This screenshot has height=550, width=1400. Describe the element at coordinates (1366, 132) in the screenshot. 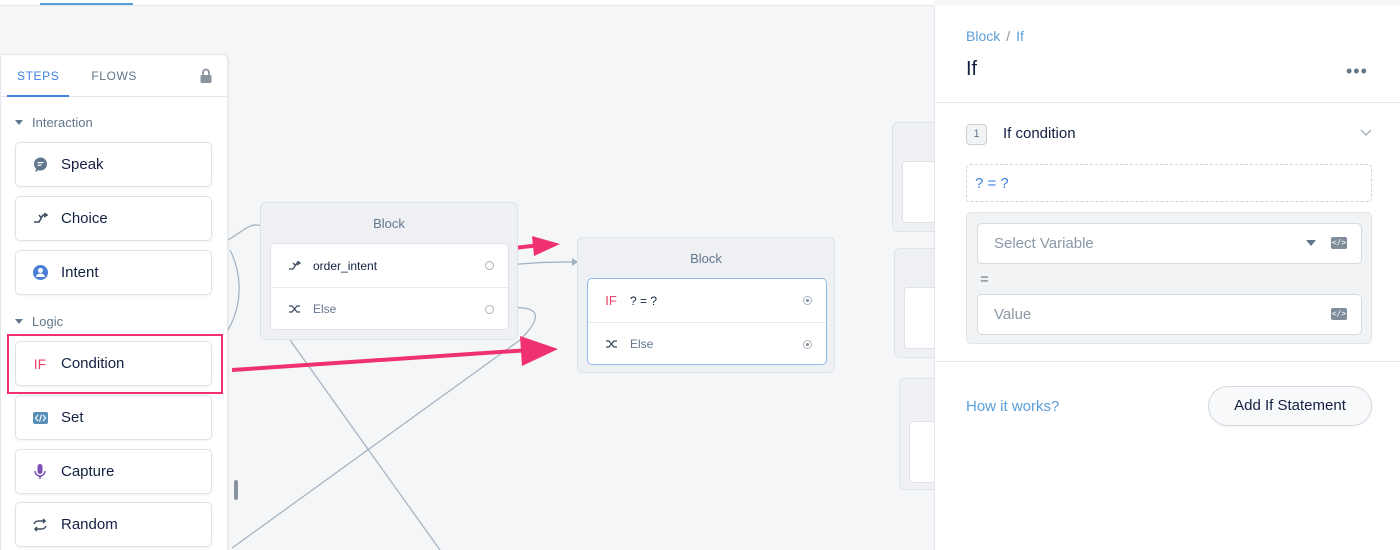

I see `chevron-down-icon` at that location.